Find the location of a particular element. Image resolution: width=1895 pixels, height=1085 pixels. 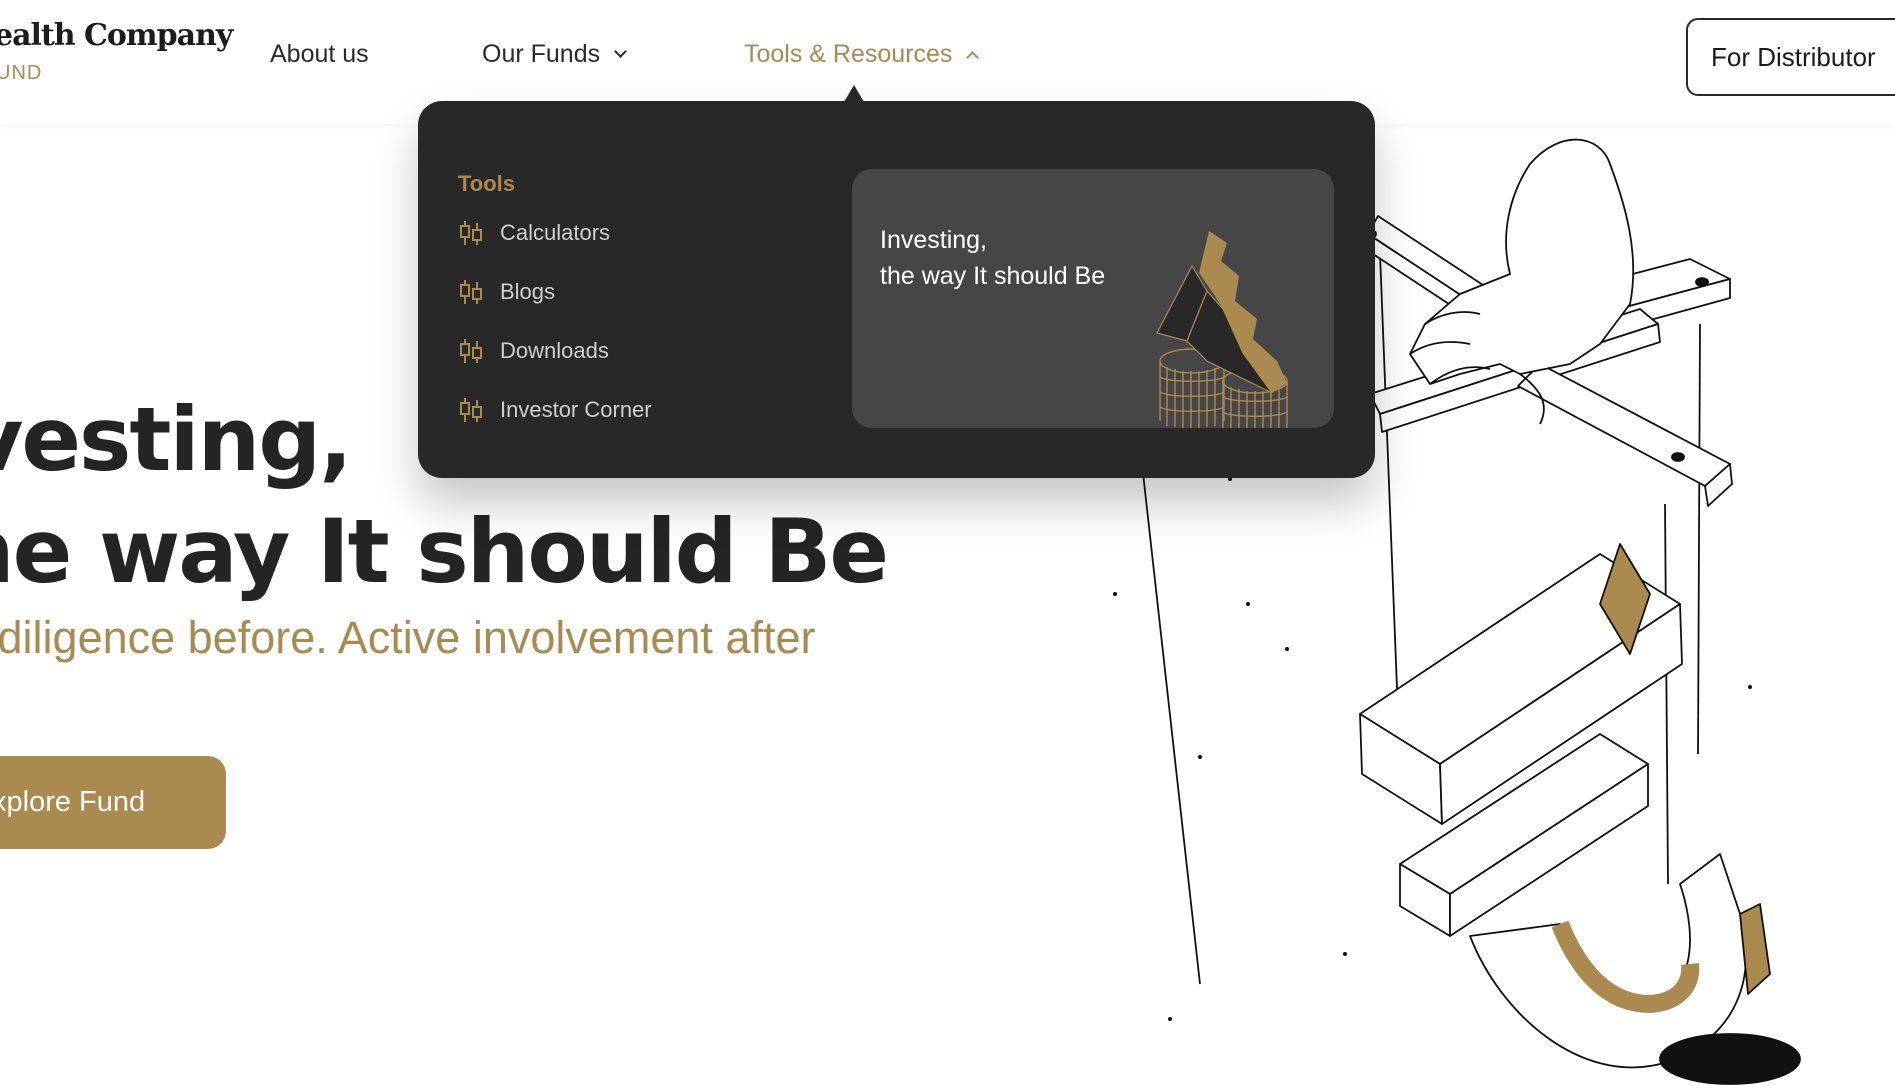

promo-line-2: the way It should Be is located at coordinates (993, 276).